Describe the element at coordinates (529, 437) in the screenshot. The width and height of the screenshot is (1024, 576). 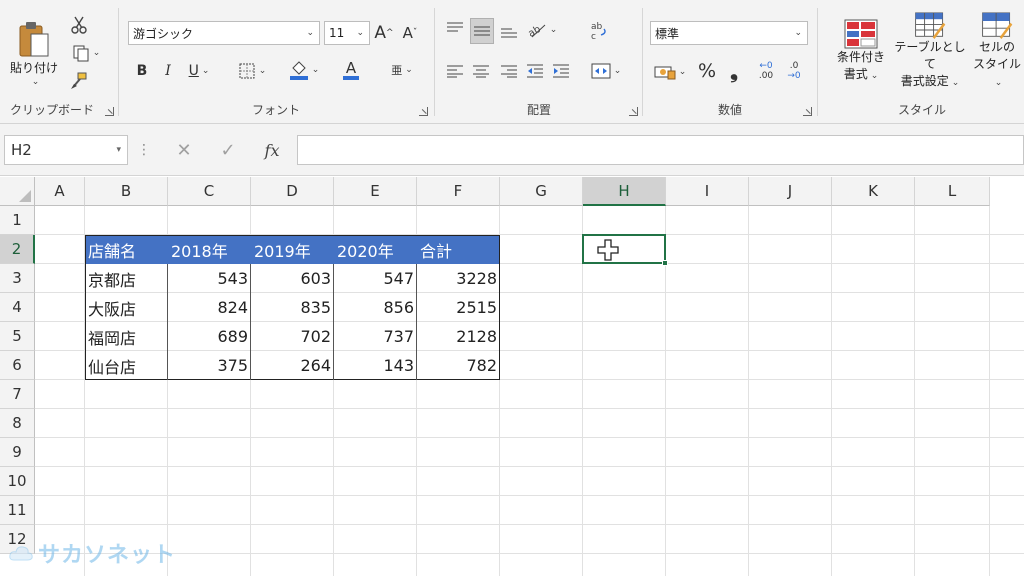
I see `row-gridline` at that location.